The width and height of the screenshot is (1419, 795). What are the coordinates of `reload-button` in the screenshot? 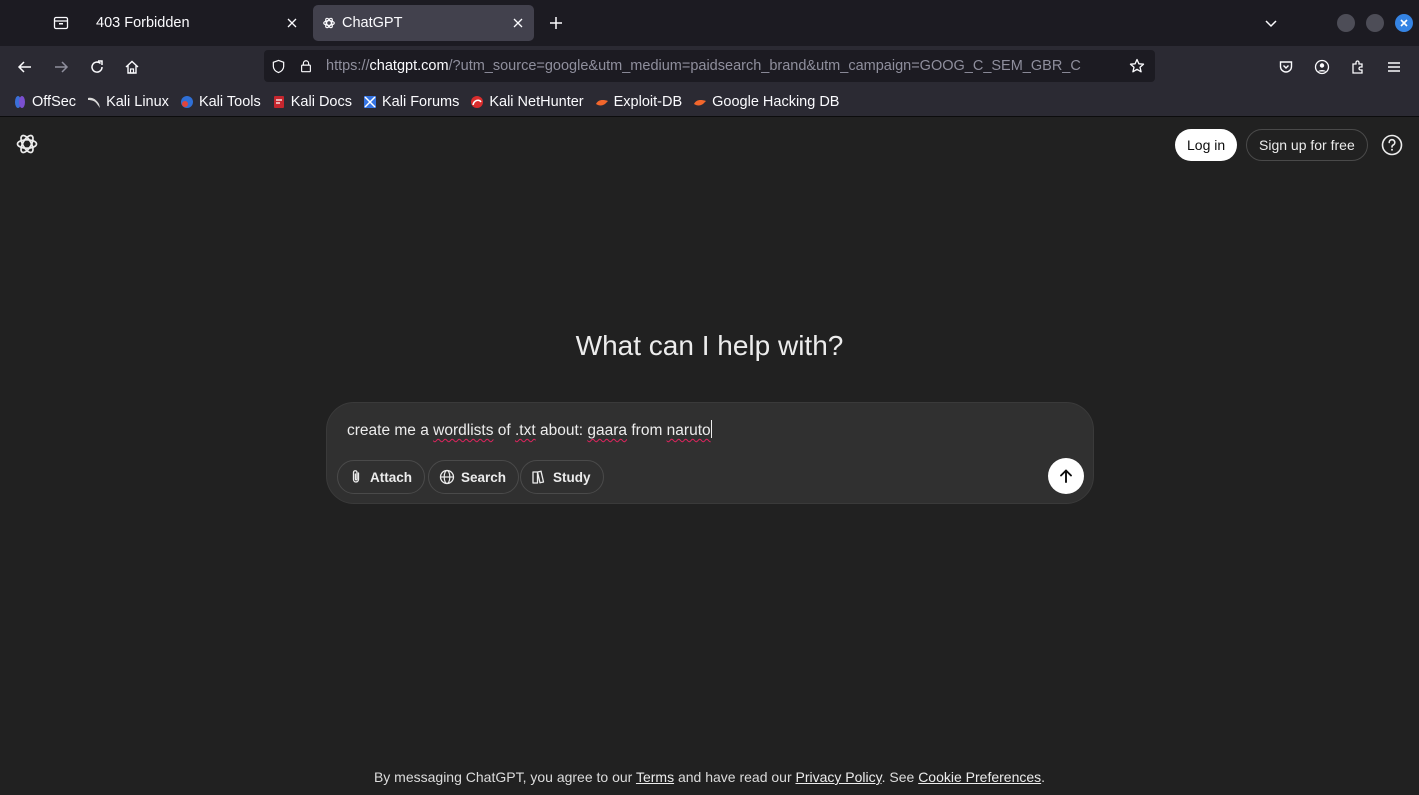 It's located at (97, 67).